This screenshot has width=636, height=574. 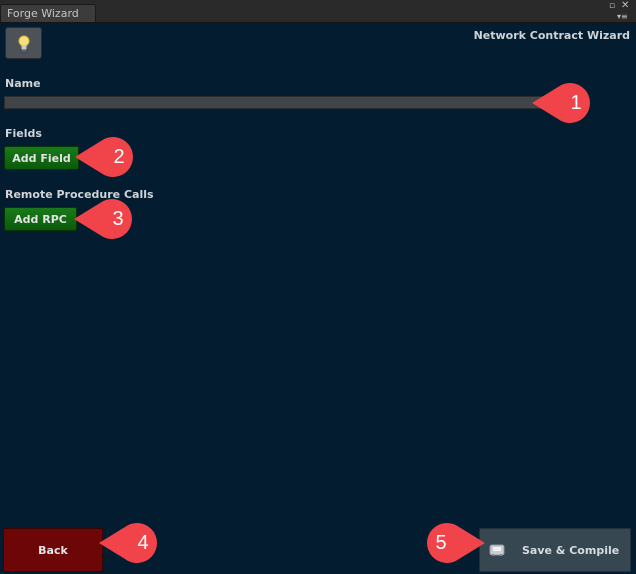 What do you see at coordinates (318, 11) in the screenshot?
I see `window-titlebar: Forge Wizard ▫ ✕ ▾≡` at bounding box center [318, 11].